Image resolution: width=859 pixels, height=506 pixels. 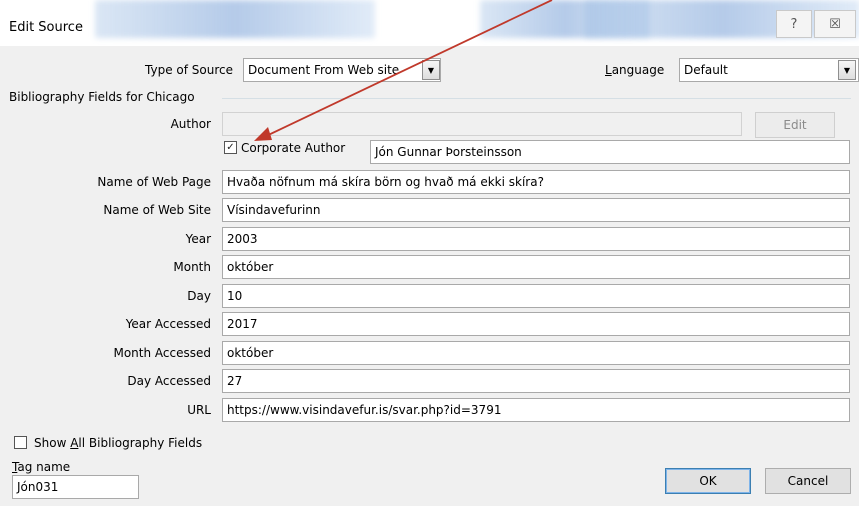 I want to click on month-accessed-field: október, so click(x=536, y=353).